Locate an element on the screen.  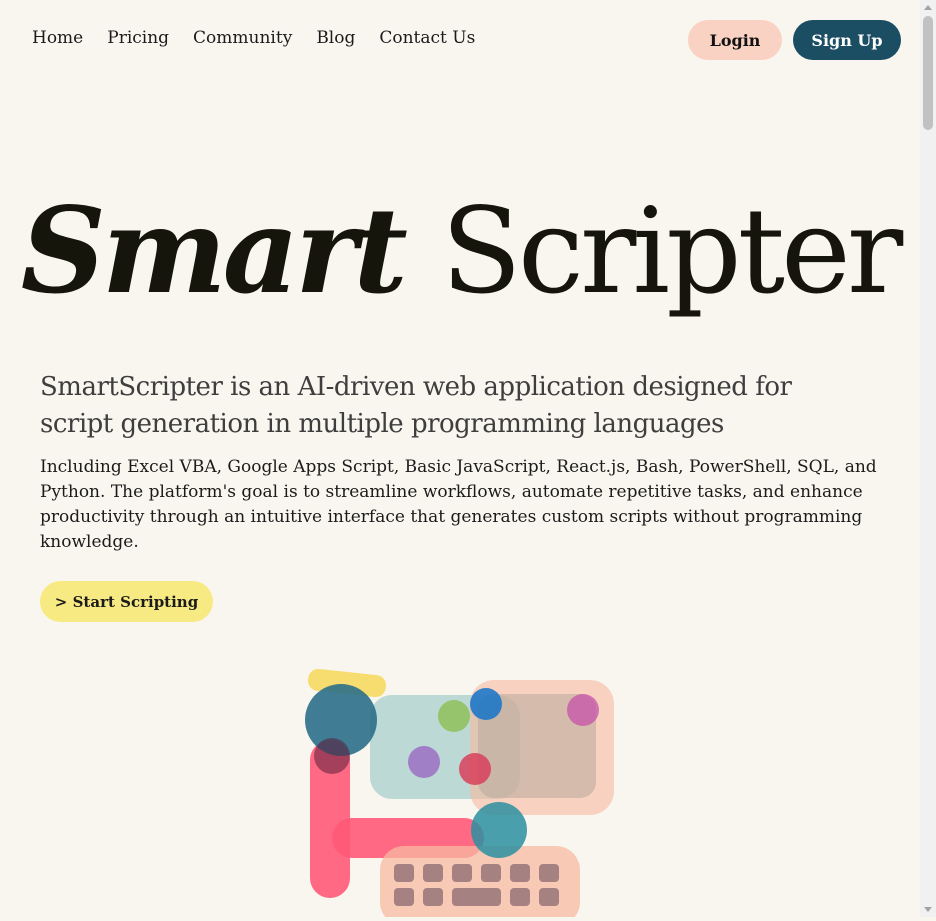
nav-link-blog: Blog is located at coordinates (335, 38).